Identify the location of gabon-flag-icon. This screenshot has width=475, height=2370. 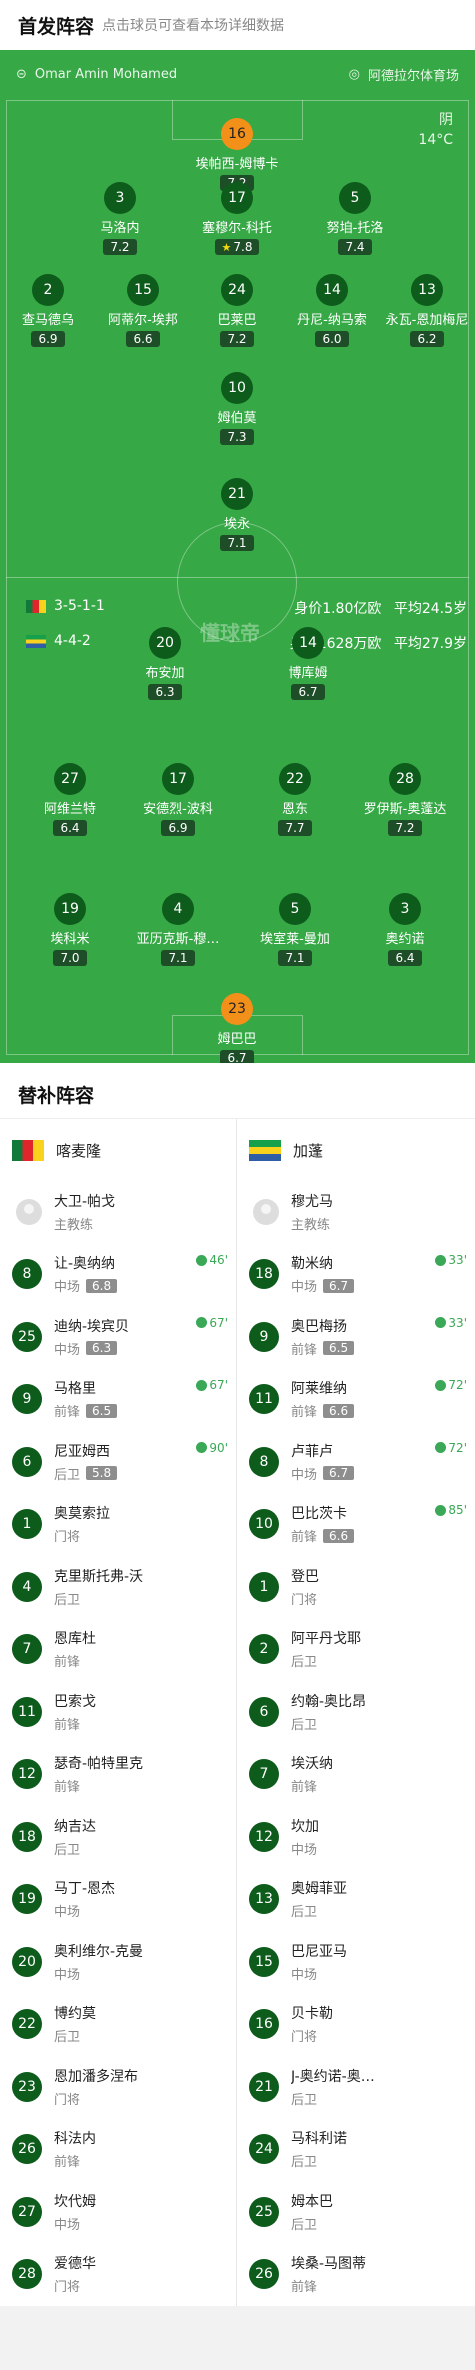
(36, 641).